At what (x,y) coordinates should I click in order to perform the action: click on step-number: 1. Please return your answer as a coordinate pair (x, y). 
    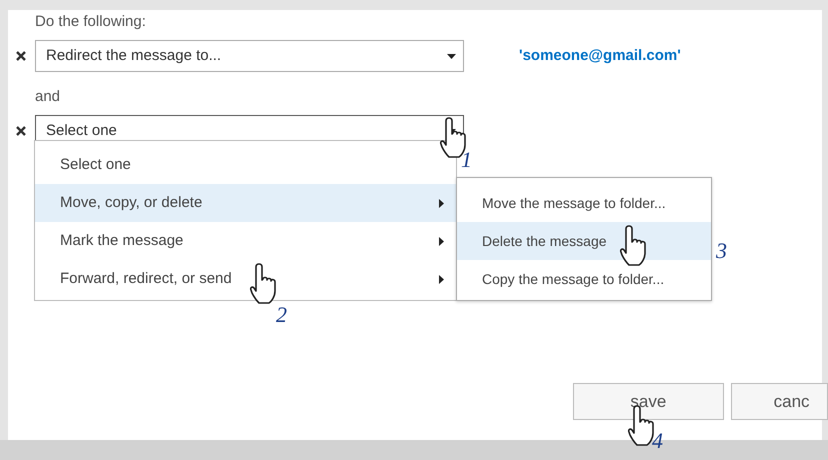
    Looking at the image, I should click on (466, 160).